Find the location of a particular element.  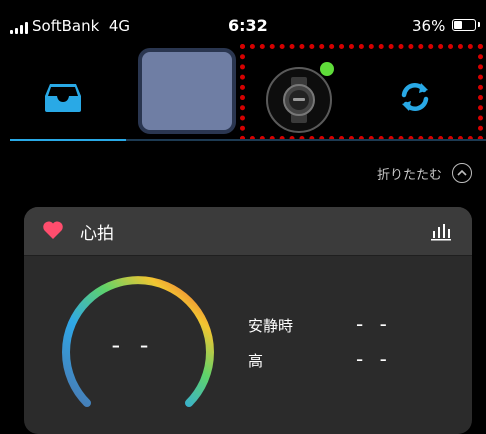

tab-watch is located at coordinates (300, 97).